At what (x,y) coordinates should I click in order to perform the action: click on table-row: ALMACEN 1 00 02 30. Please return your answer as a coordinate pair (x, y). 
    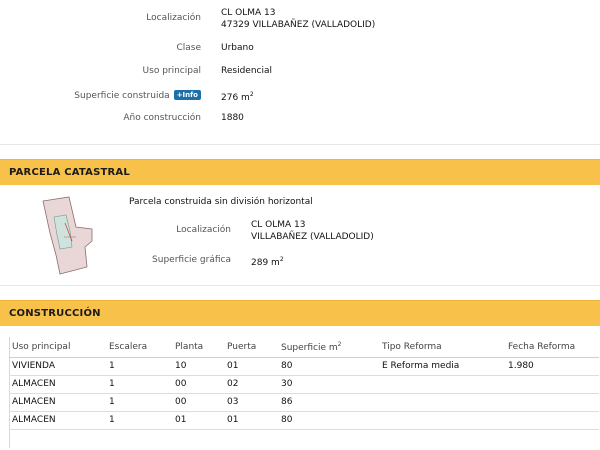
    Looking at the image, I should click on (304, 384).